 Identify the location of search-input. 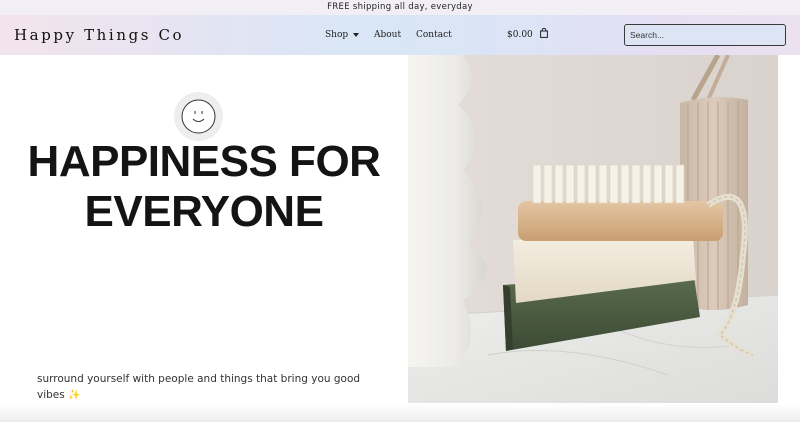
(705, 35).